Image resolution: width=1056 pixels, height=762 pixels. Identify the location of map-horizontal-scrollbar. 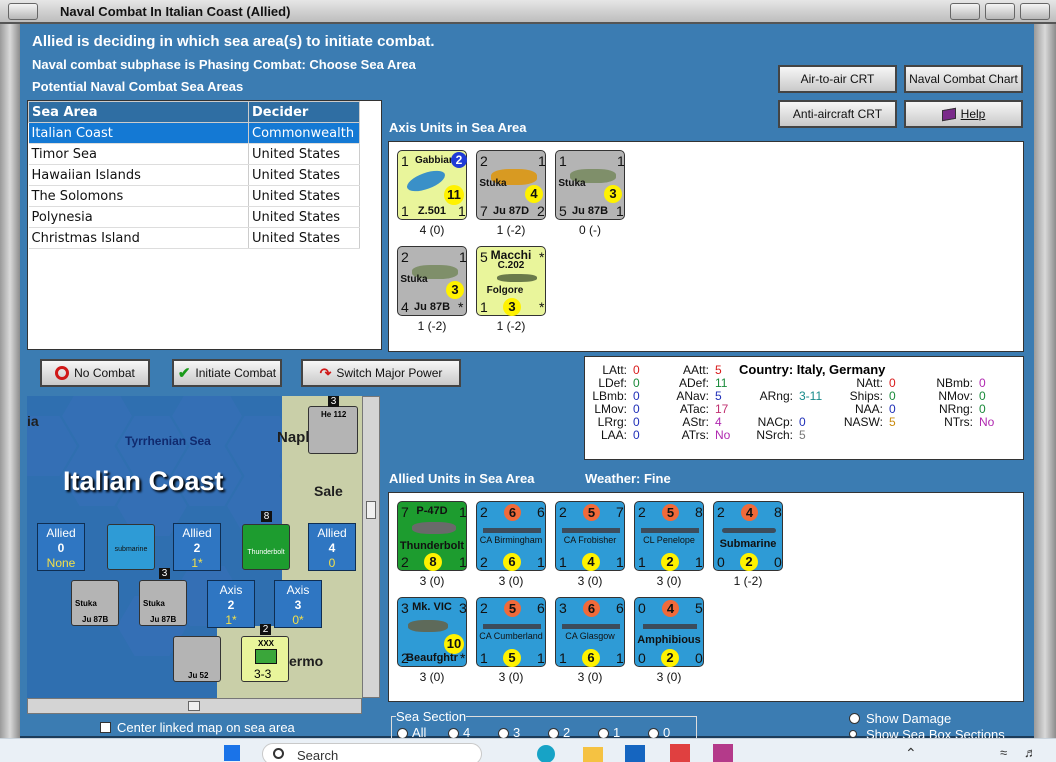
(194, 706).